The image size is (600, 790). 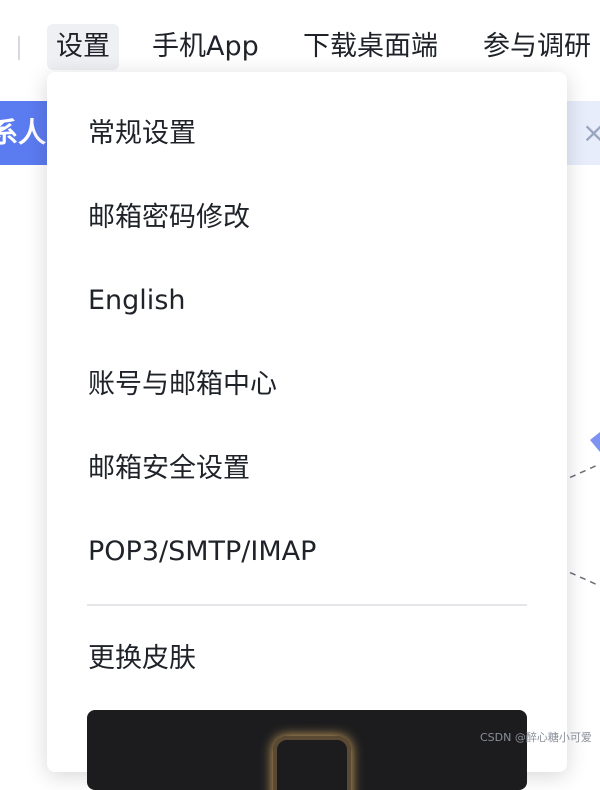 What do you see at coordinates (536, 737) in the screenshot?
I see `watermark: CSDN @醉心糖小可爱` at bounding box center [536, 737].